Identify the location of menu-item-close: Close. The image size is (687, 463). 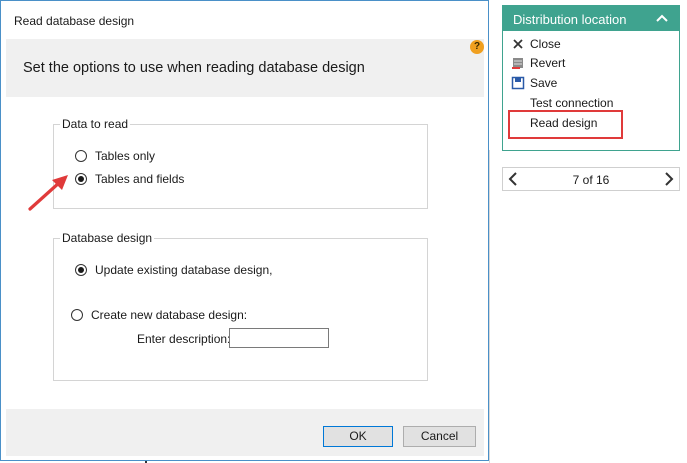
(536, 44).